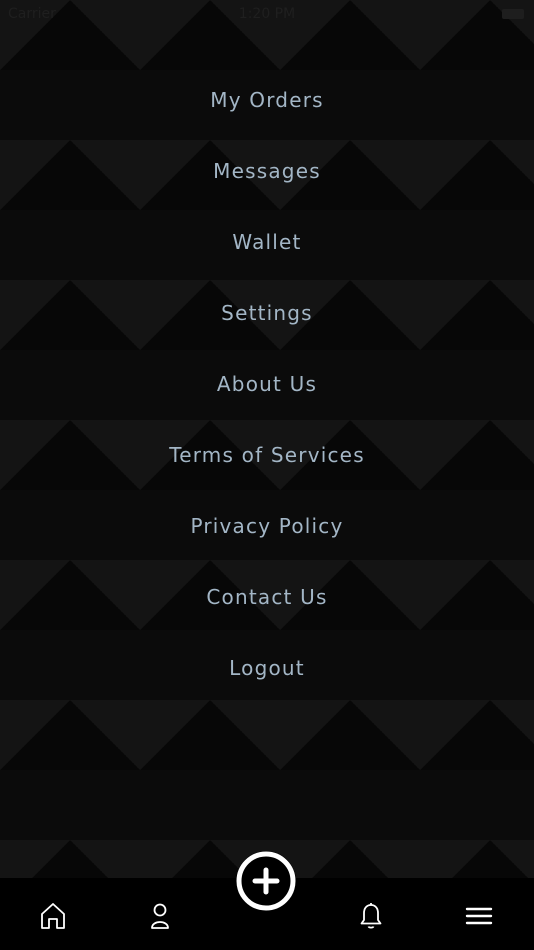 Image resolution: width=534 pixels, height=950 pixels. I want to click on menu-item-terms-of-services: Terms of Services, so click(267, 454).